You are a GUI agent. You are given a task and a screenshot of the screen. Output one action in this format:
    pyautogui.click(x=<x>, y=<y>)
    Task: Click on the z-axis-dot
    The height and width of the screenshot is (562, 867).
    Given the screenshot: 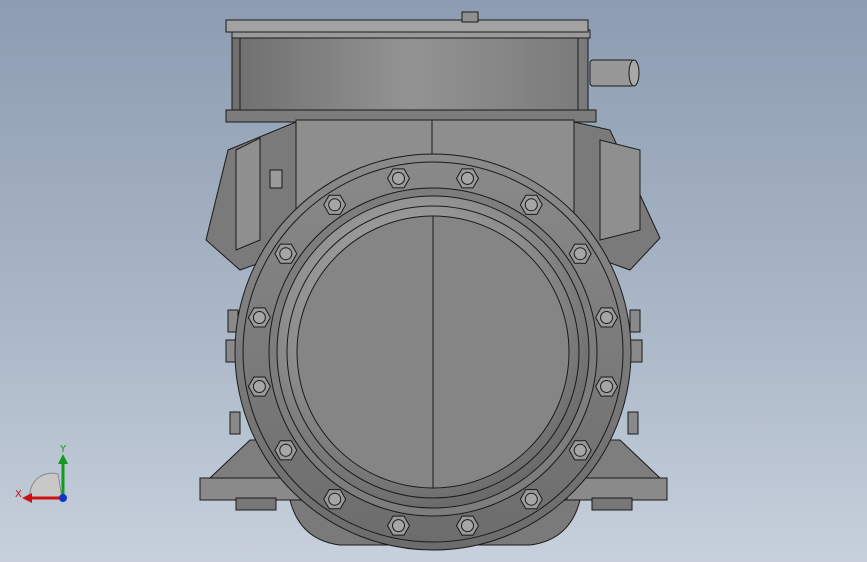 What is the action you would take?
    pyautogui.click(x=63, y=498)
    